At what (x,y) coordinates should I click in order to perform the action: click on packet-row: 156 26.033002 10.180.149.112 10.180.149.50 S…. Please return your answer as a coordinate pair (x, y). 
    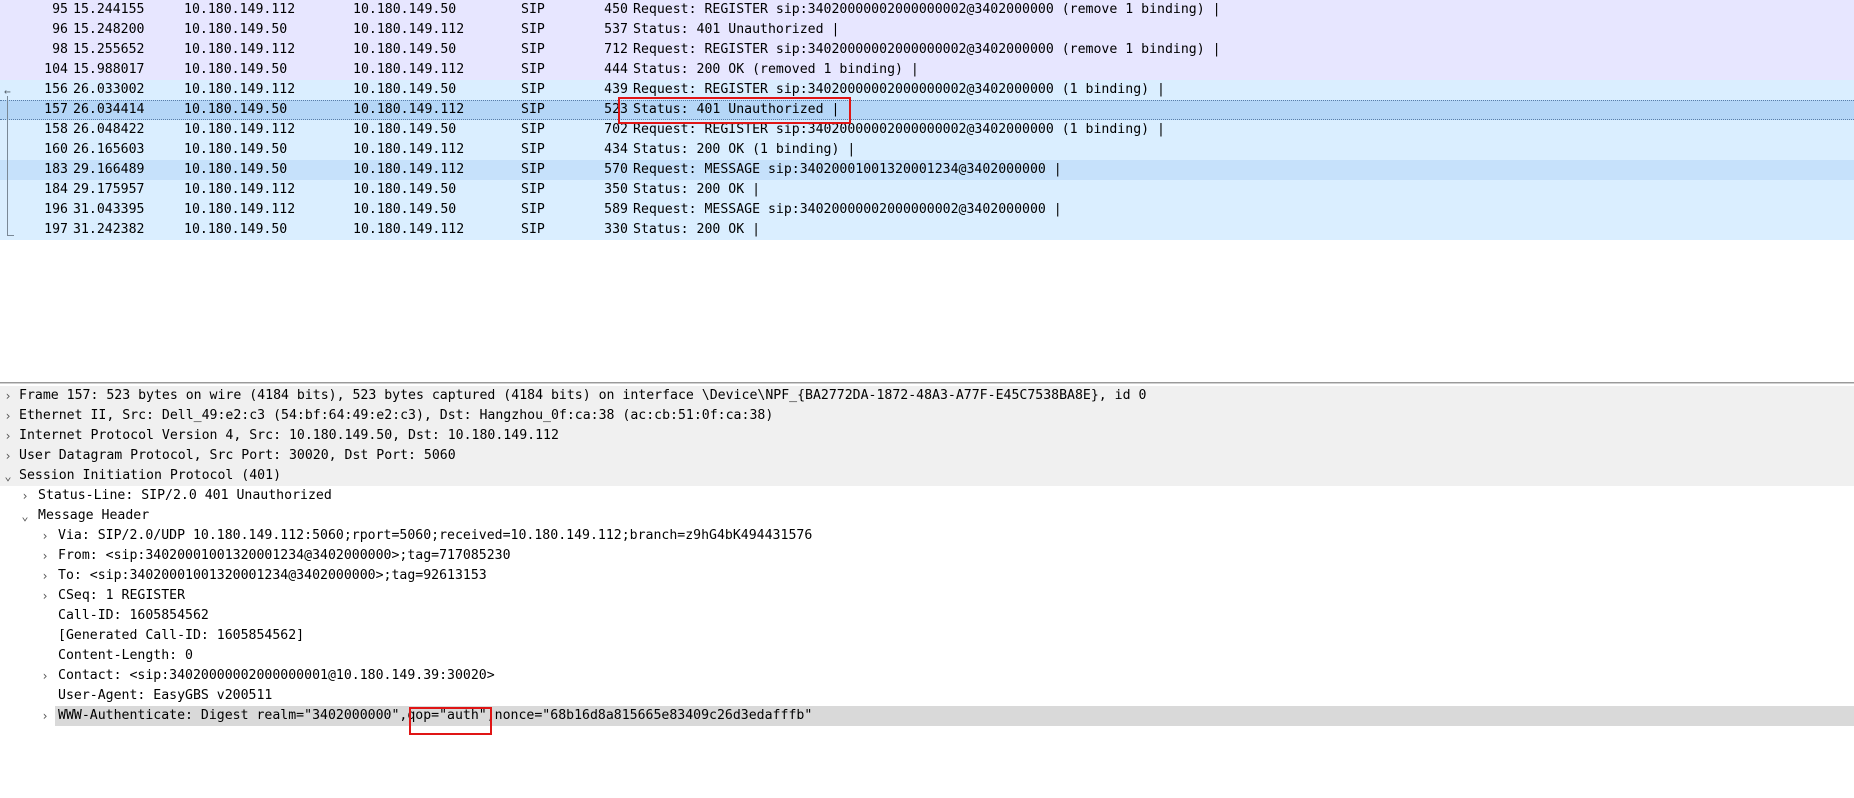
    Looking at the image, I should click on (927, 90).